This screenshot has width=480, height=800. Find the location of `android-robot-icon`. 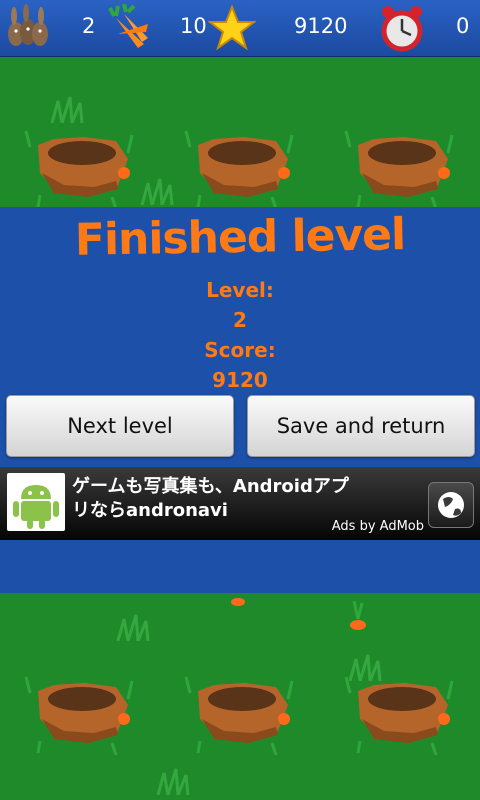

android-robot-icon is located at coordinates (36, 502).